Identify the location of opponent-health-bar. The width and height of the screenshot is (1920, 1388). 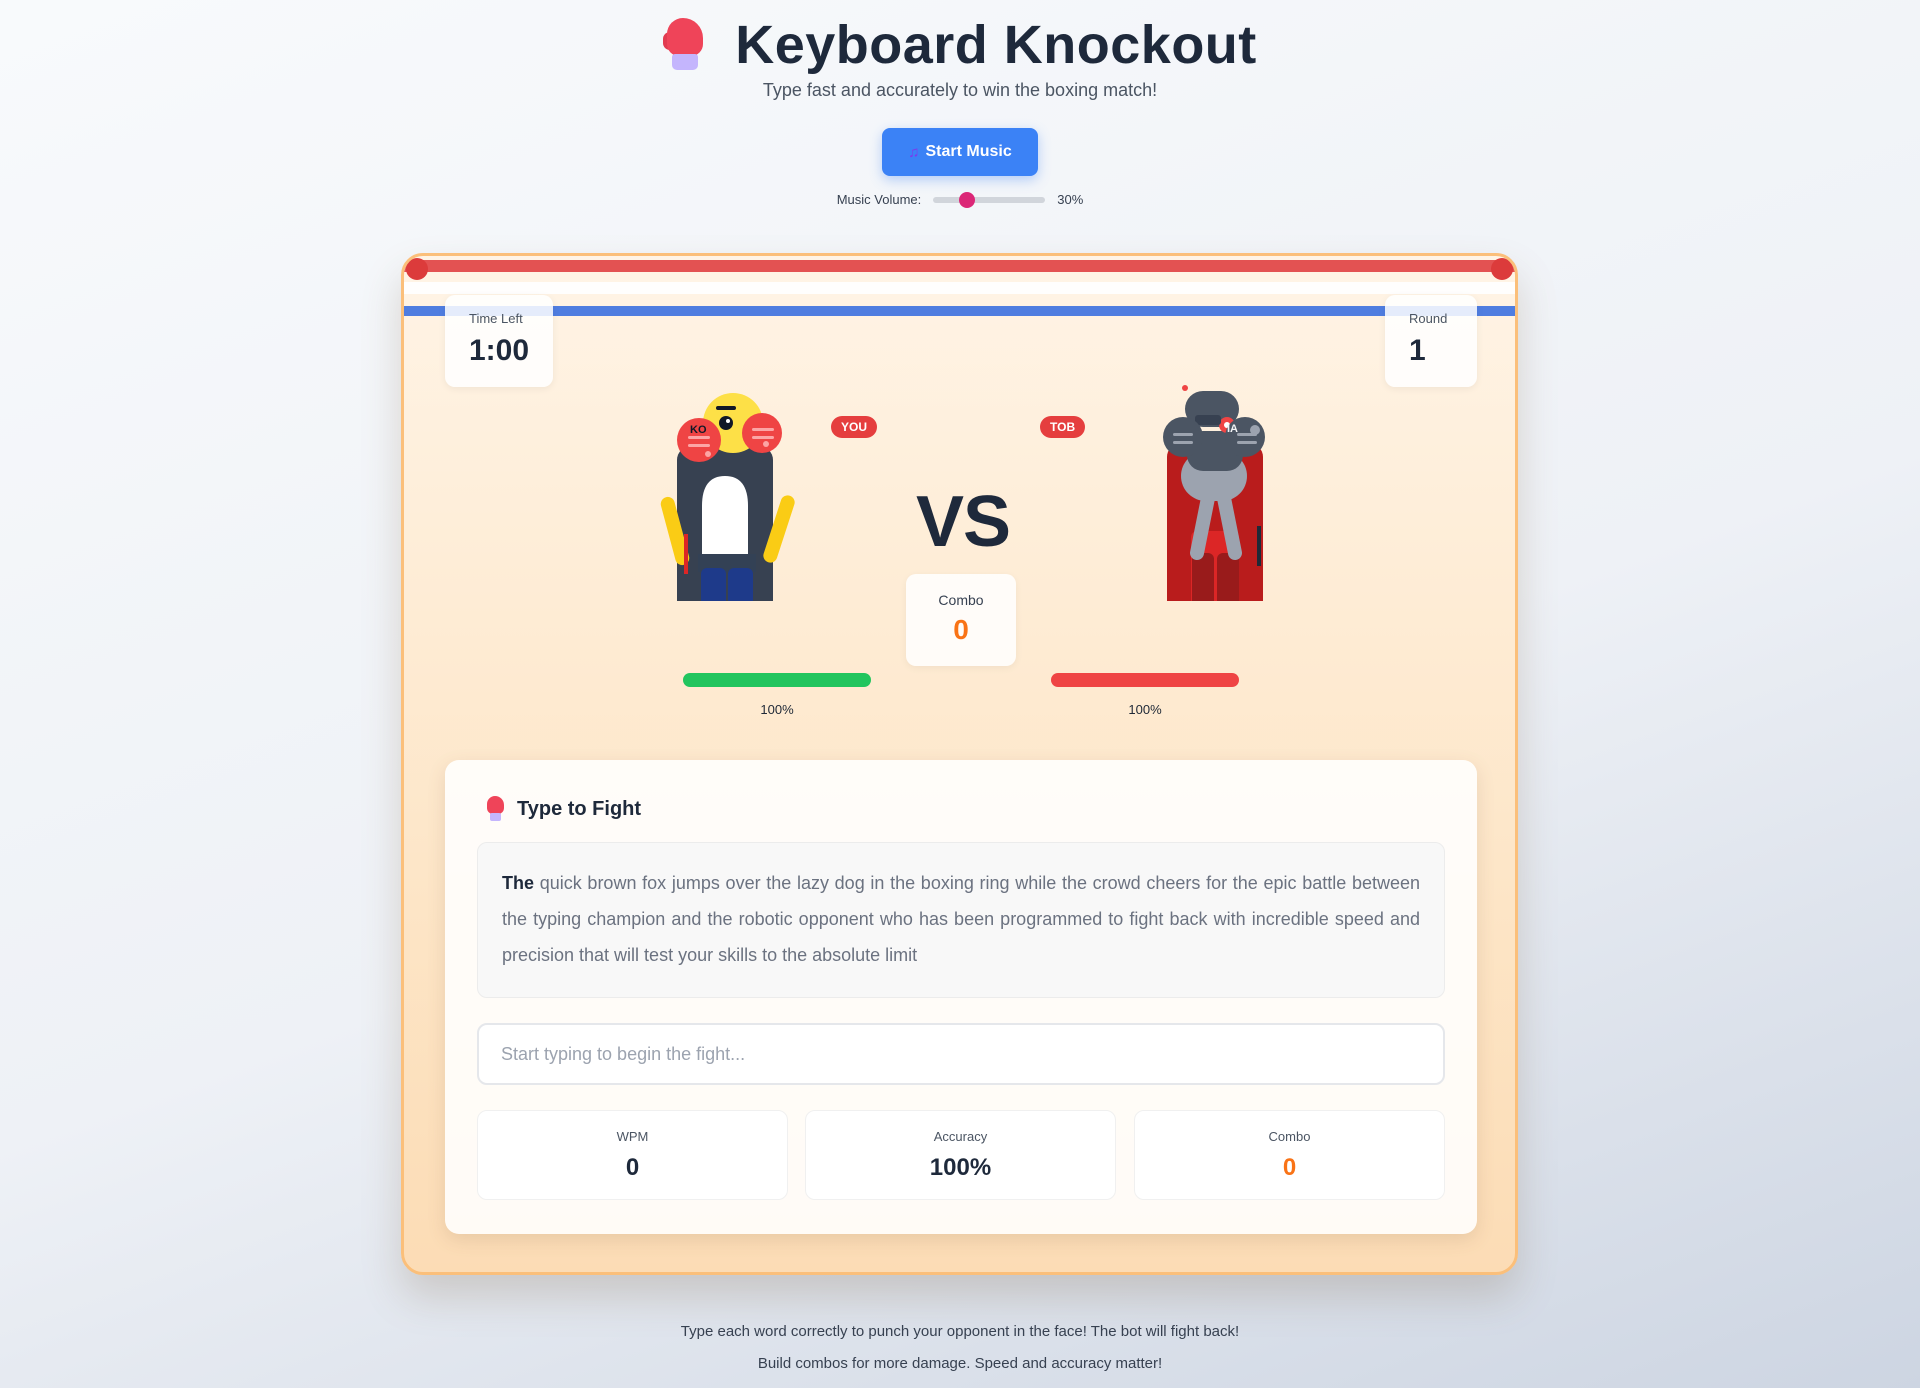
(1145, 680).